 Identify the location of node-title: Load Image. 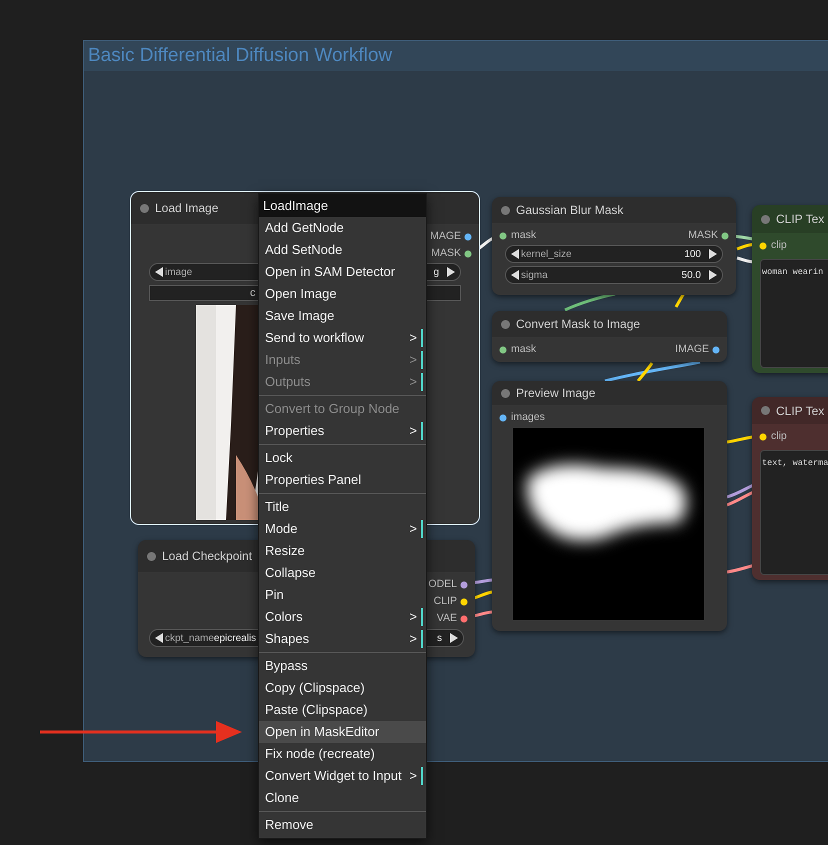
(186, 208).